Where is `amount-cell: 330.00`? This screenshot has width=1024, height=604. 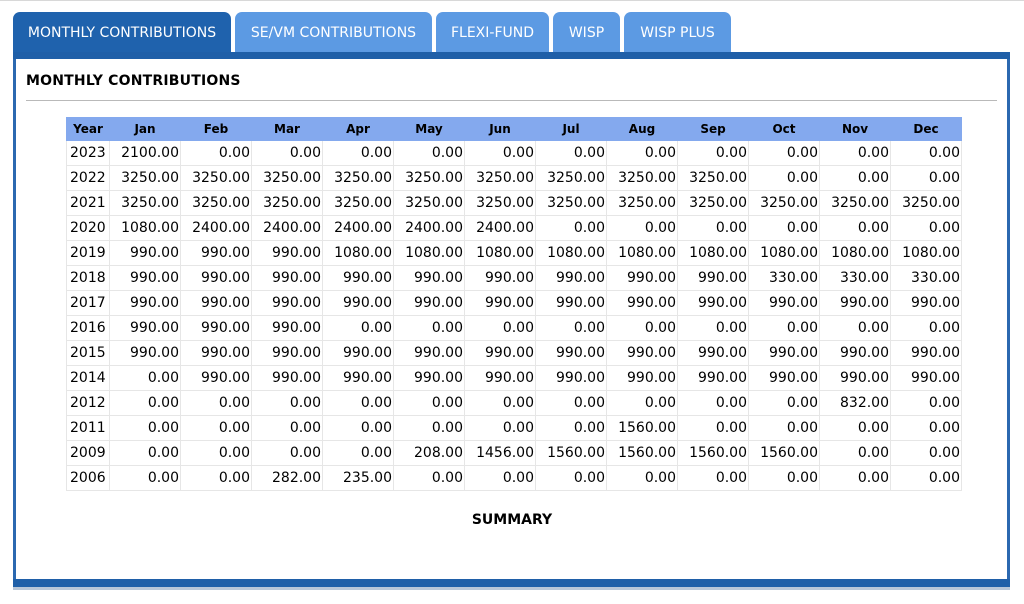
amount-cell: 330.00 is located at coordinates (926, 278).